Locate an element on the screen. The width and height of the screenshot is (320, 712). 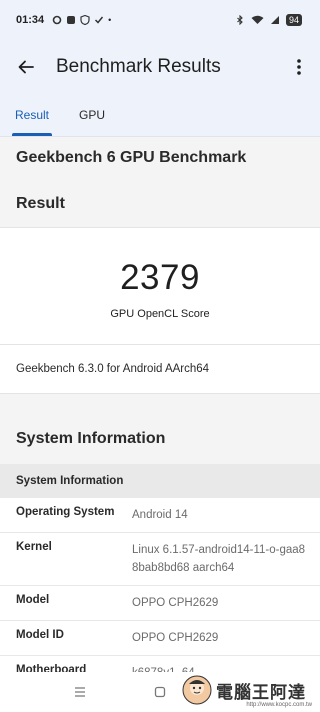
tab-bar: Result GPU is located at coordinates (160, 115).